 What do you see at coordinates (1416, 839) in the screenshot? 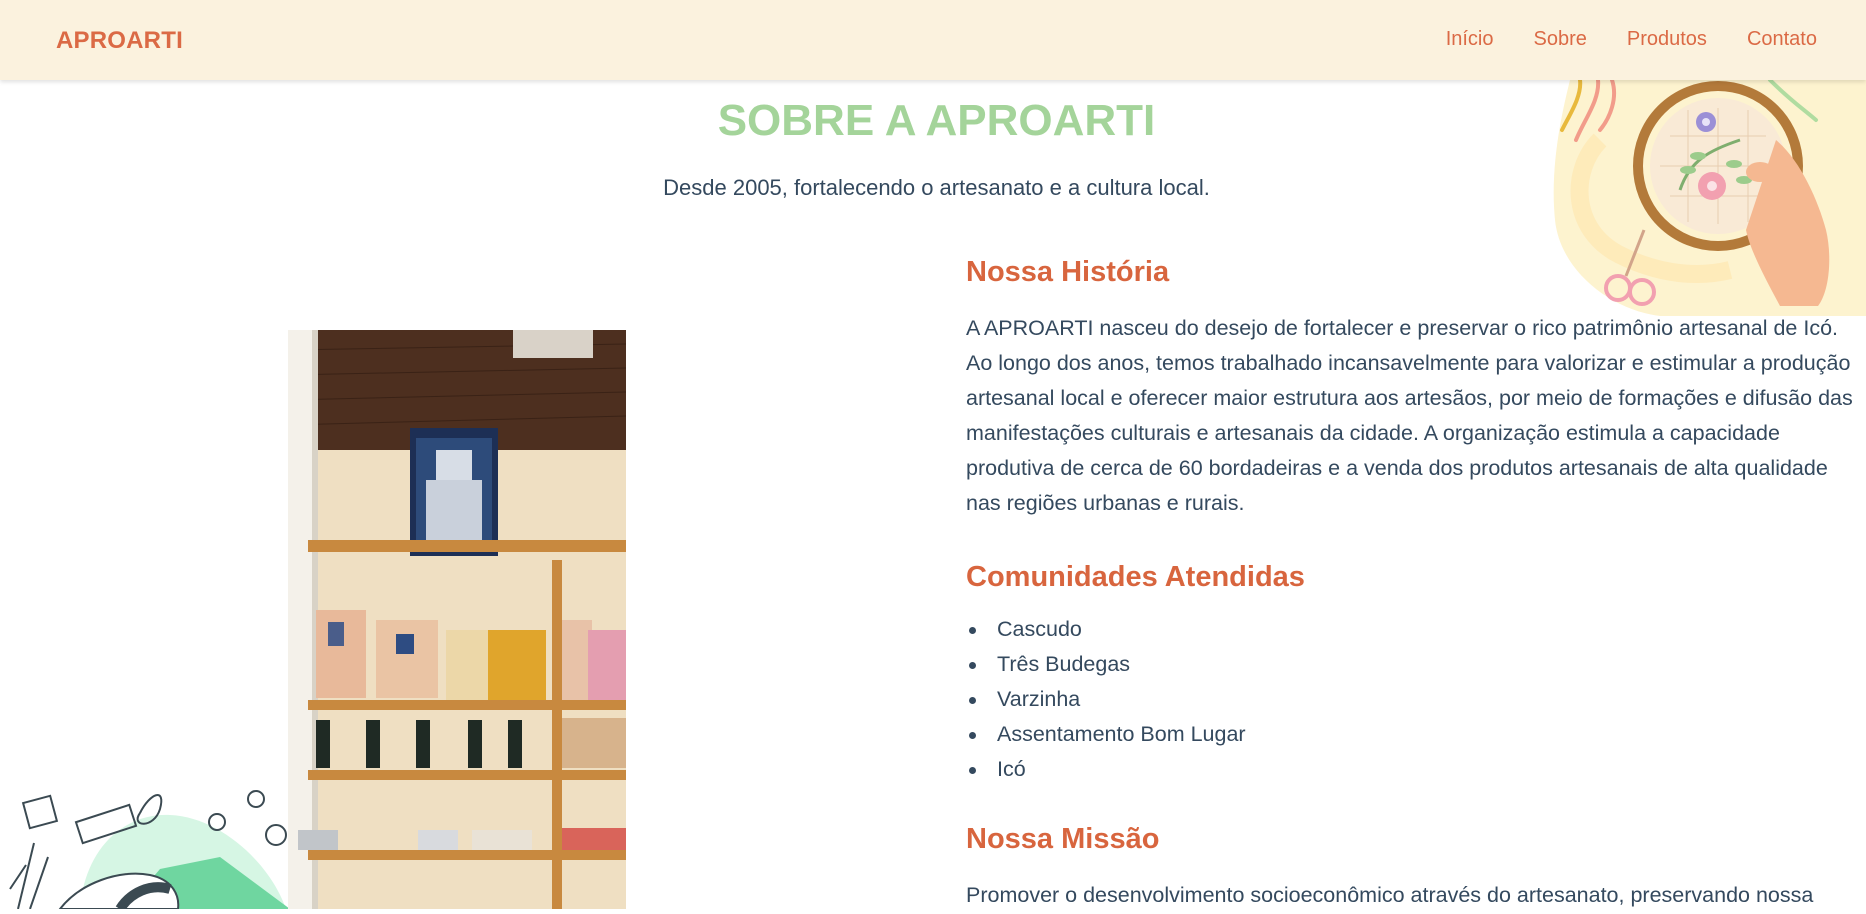
I see `mission-heading: Nossa Missão` at bounding box center [1416, 839].